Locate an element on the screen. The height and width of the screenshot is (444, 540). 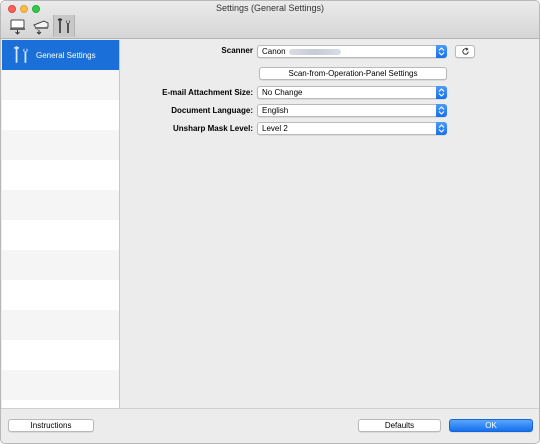
ok-button: OK is located at coordinates (491, 425).